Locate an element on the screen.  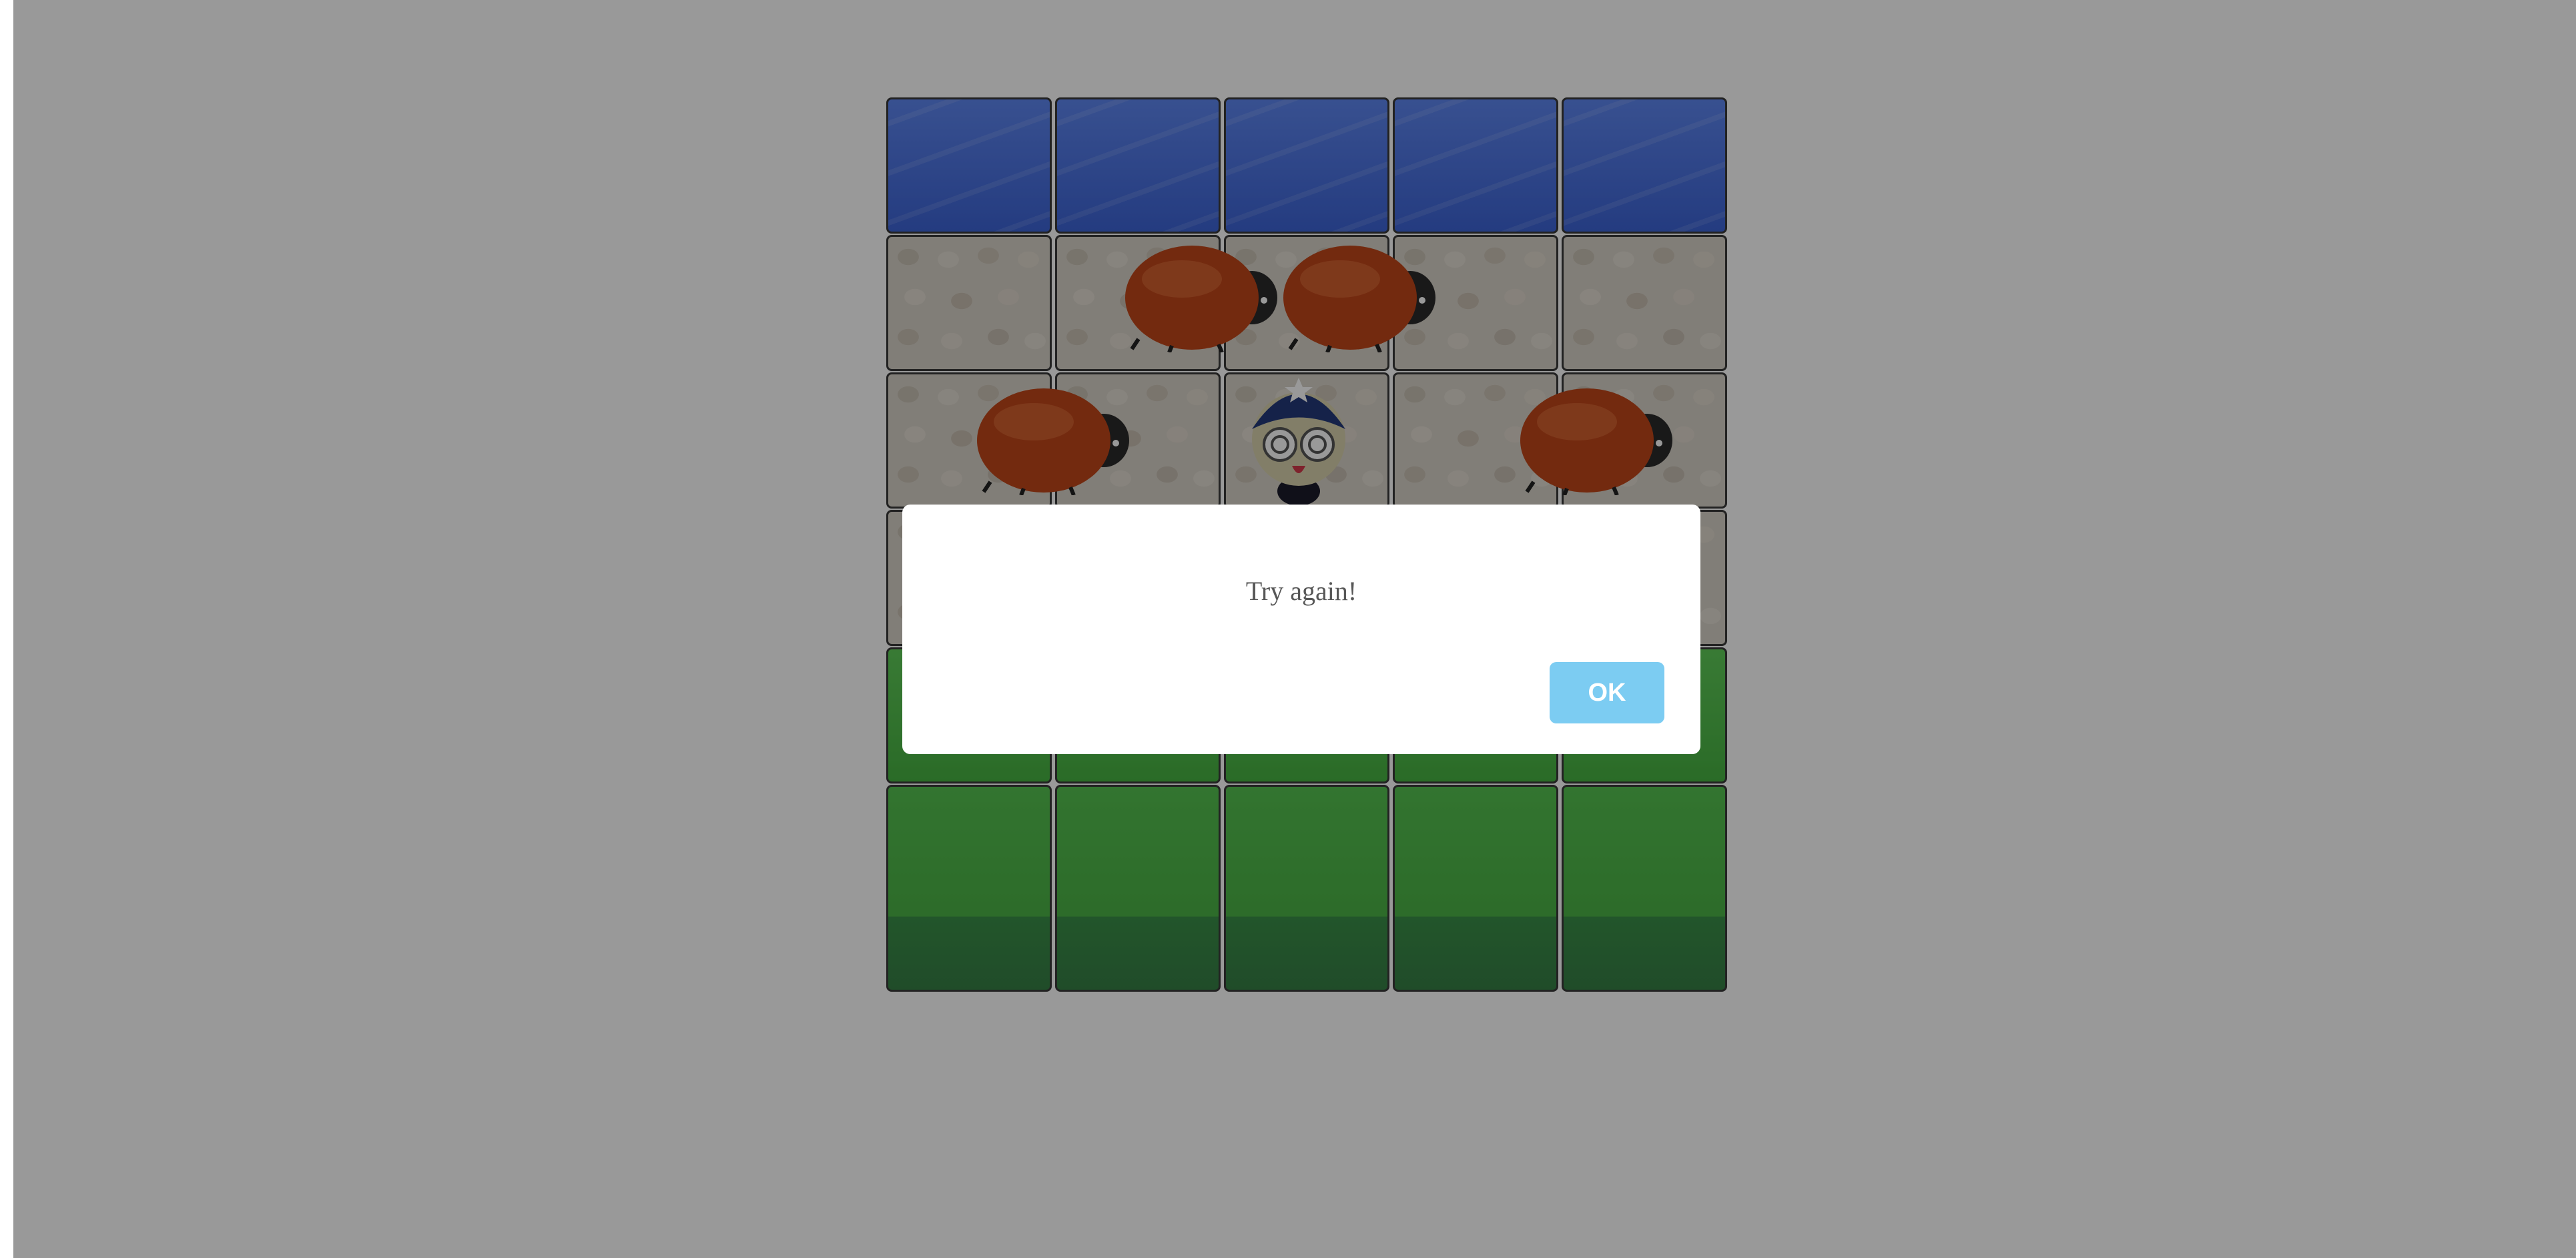
dialog-message: Try again! is located at coordinates (1301, 591).